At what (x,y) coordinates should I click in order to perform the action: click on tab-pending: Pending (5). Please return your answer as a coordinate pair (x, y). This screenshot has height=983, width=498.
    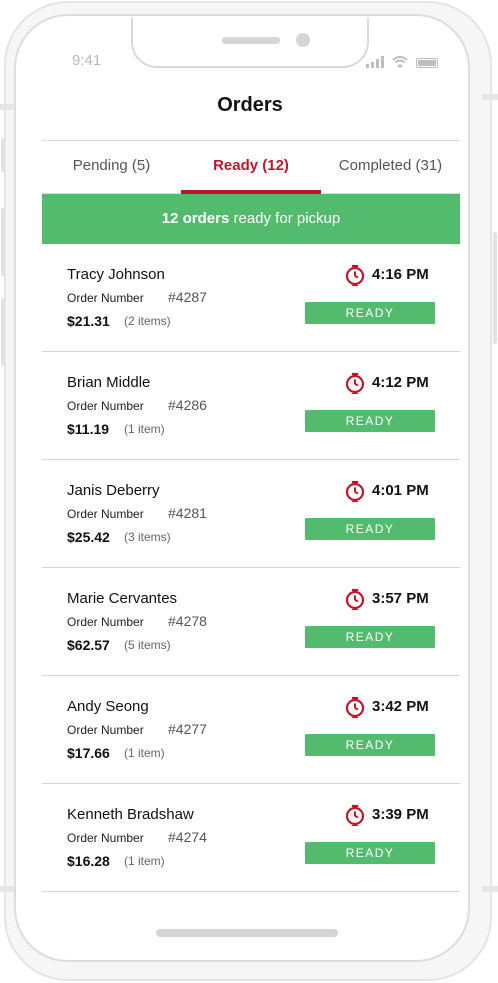
    Looking at the image, I should click on (111, 167).